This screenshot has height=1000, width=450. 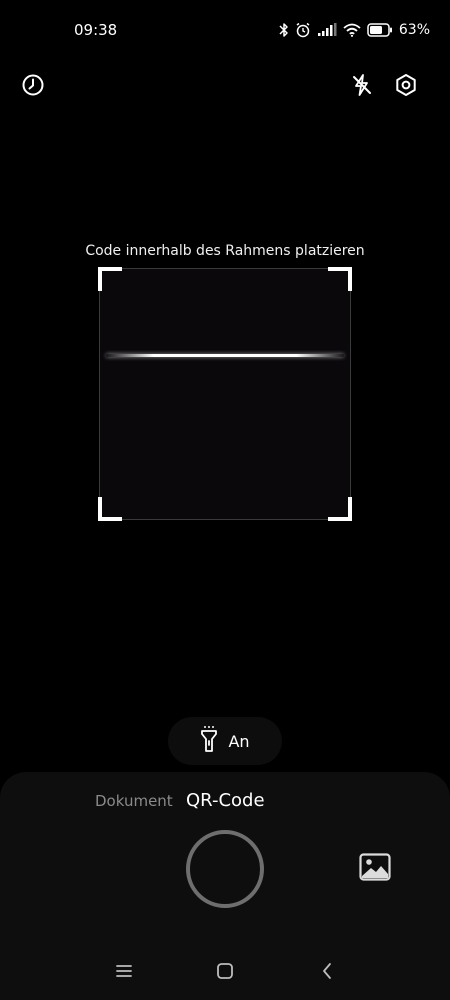 I want to click on gallery-button, so click(x=375, y=869).